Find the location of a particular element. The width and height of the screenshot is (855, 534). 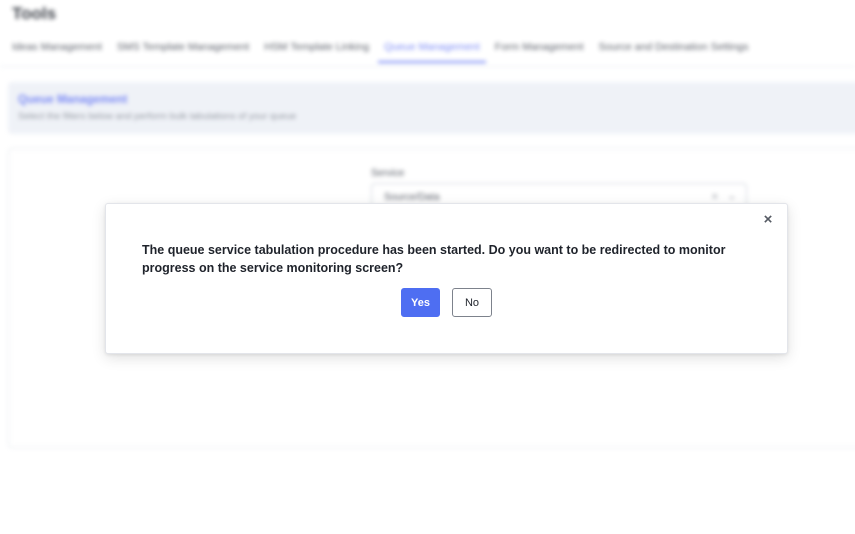

close-icon: × is located at coordinates (768, 219).